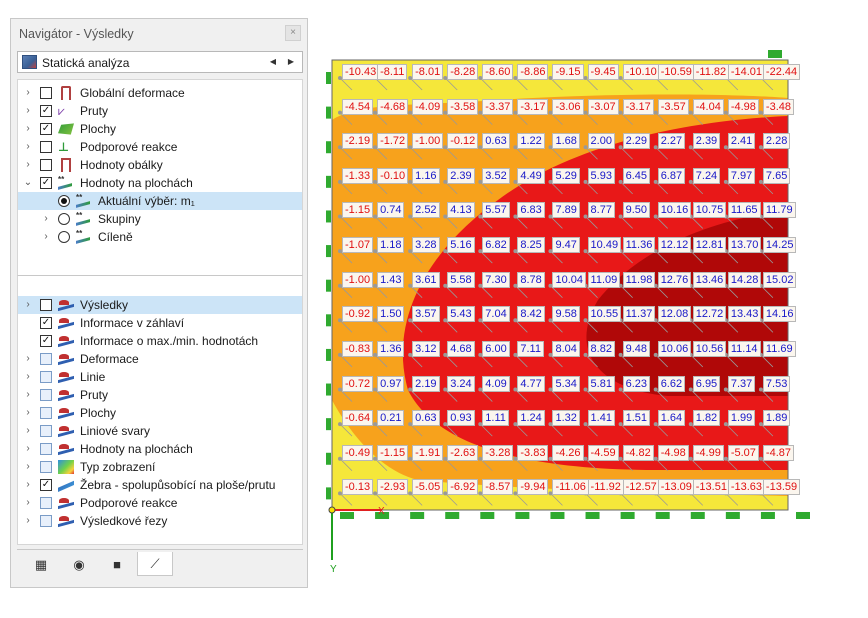 This screenshot has height=618, width=868. I want to click on value-label: -14.01, so click(746, 72).